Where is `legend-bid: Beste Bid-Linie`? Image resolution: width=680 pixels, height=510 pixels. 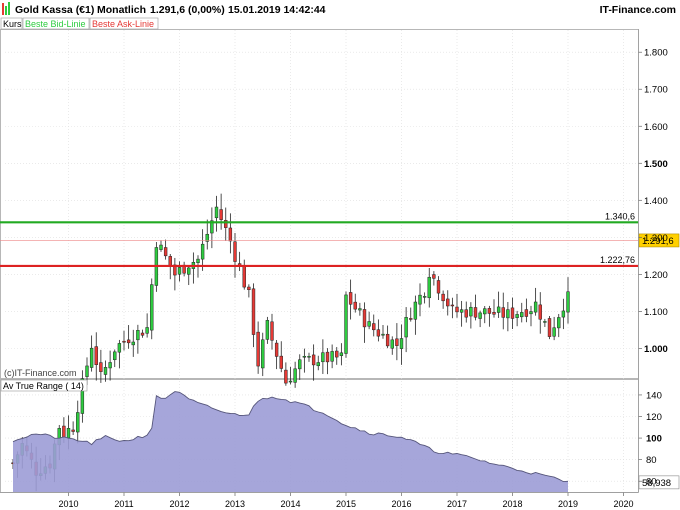
legend-bid: Beste Bid-Linie is located at coordinates (55, 24).